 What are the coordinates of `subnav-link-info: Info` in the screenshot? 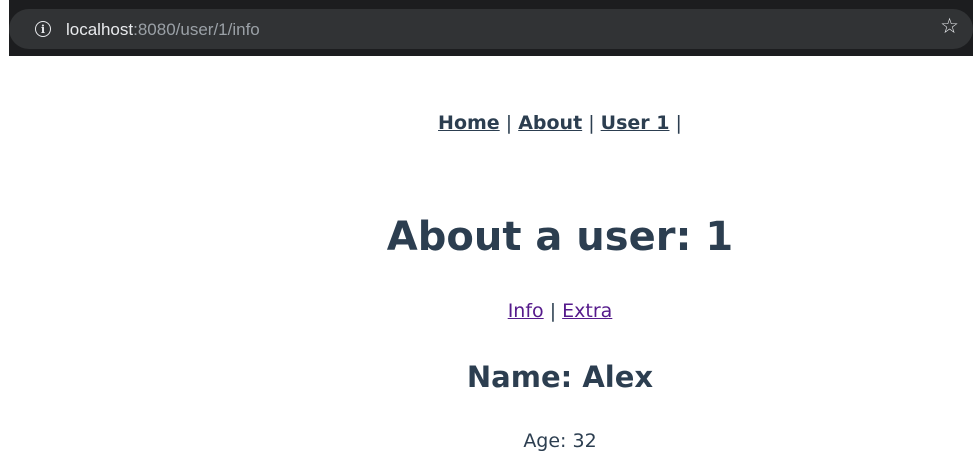 It's located at (526, 311).